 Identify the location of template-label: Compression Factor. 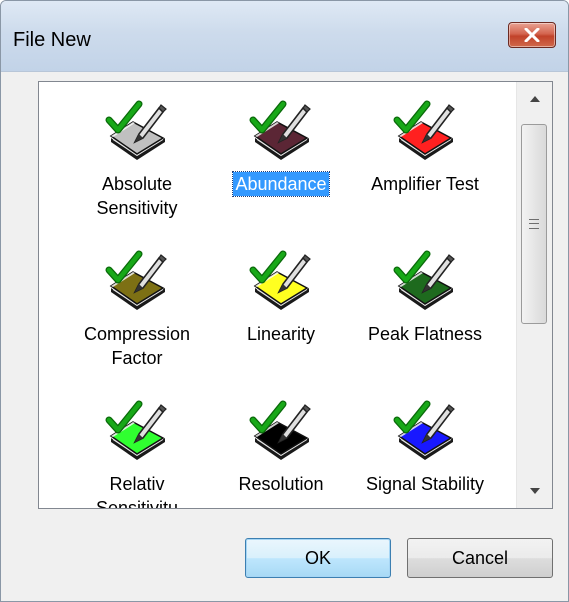
(137, 346).